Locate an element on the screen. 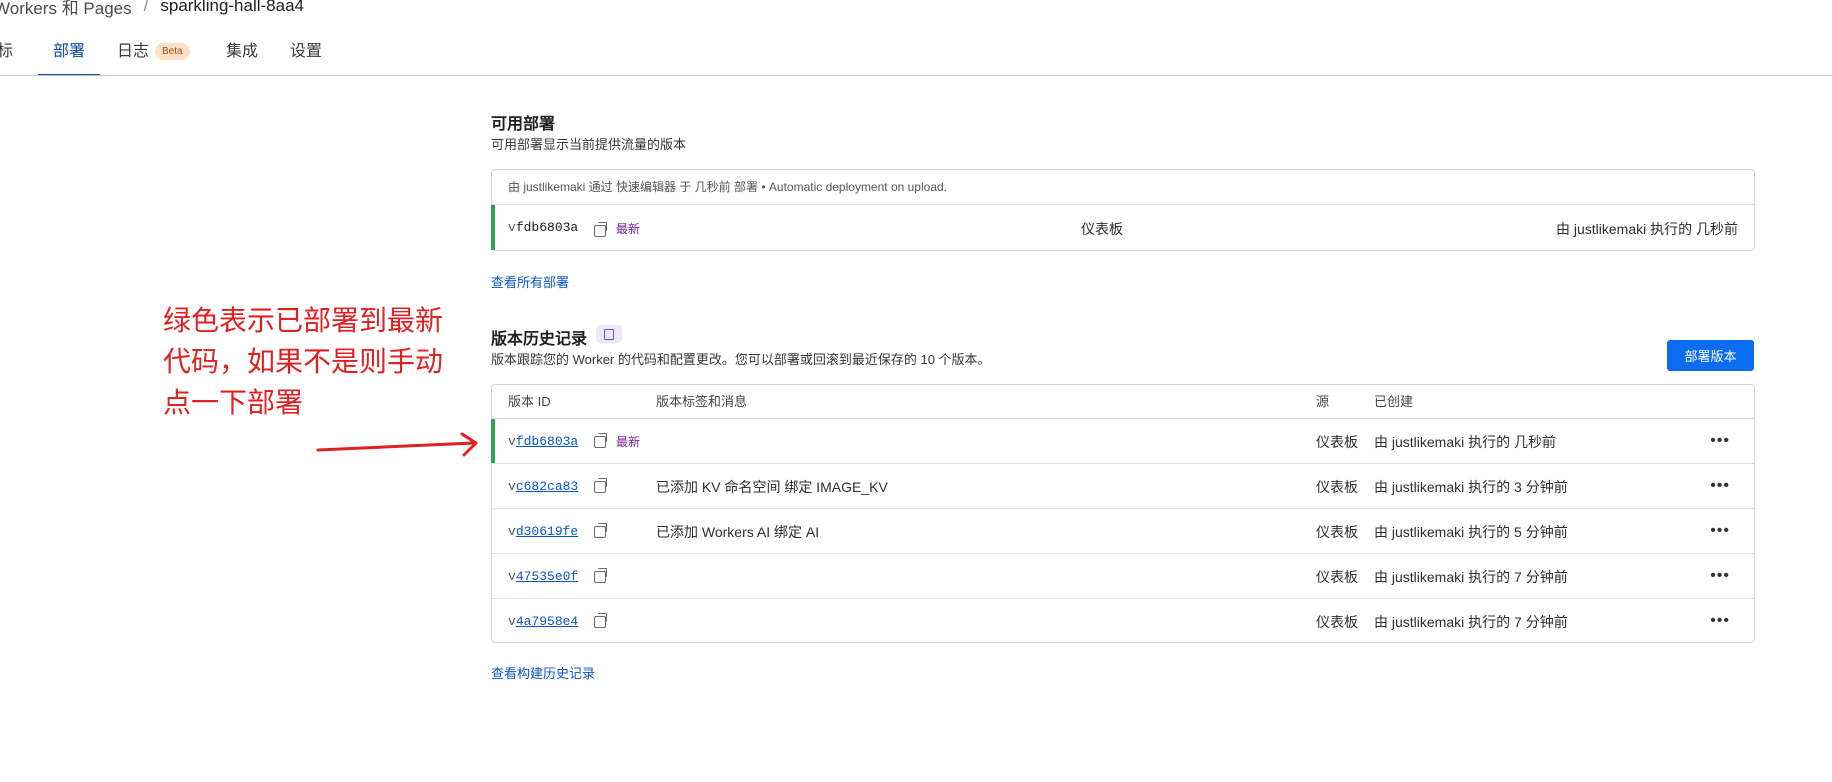 This screenshot has height=782, width=1832. active-version-id: vfdb6803a is located at coordinates (543, 227).